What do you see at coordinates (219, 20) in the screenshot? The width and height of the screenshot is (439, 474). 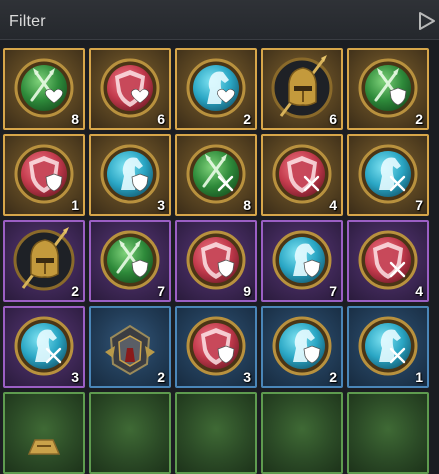 I see `filter-bar: Filter` at bounding box center [219, 20].